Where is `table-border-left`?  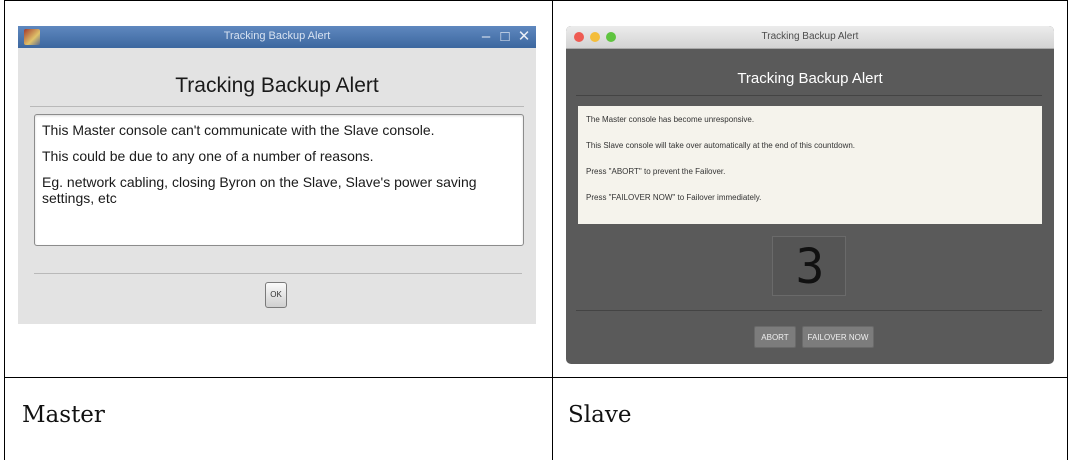
table-border-left is located at coordinates (4, 230).